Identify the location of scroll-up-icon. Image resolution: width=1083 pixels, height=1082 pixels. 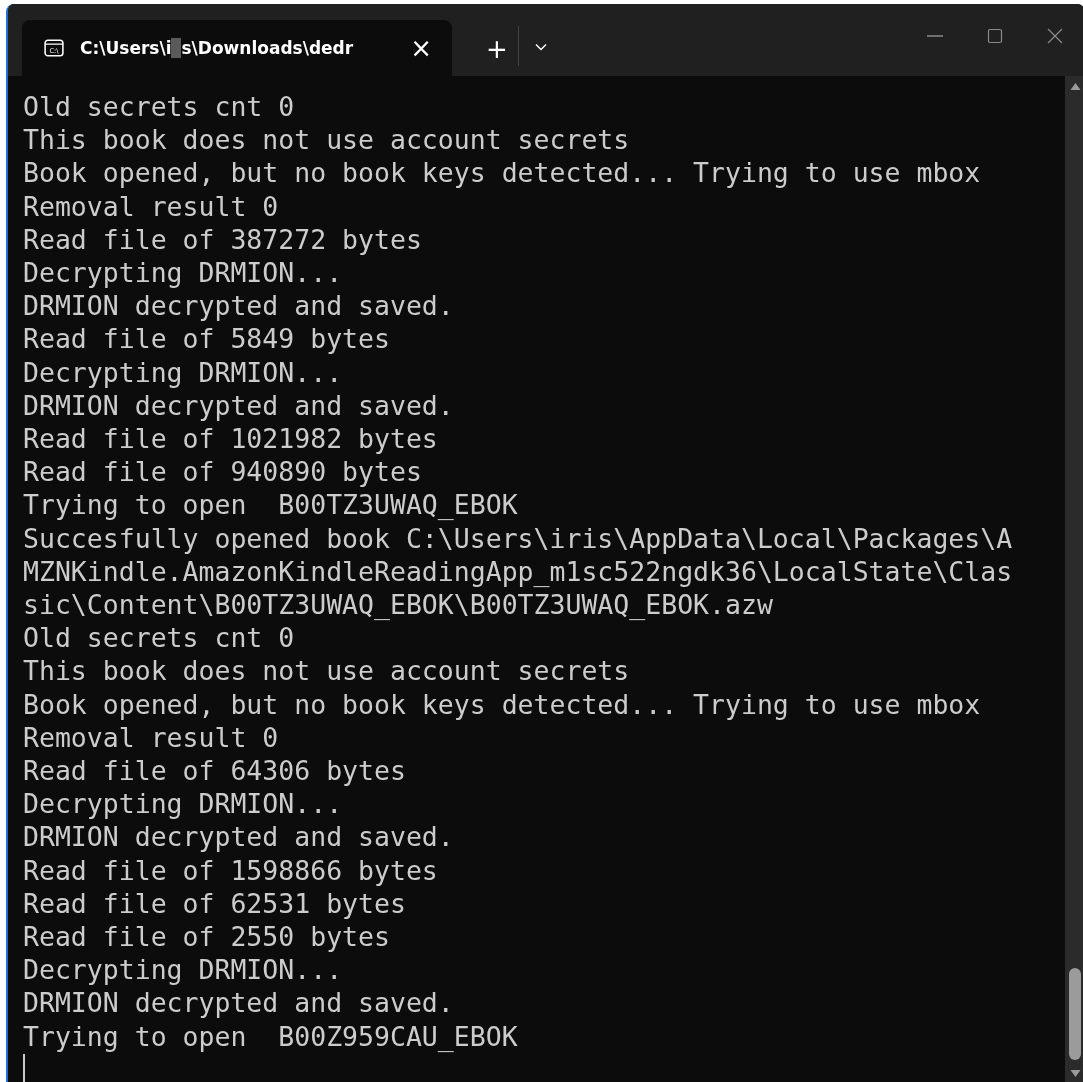
(1075, 86).